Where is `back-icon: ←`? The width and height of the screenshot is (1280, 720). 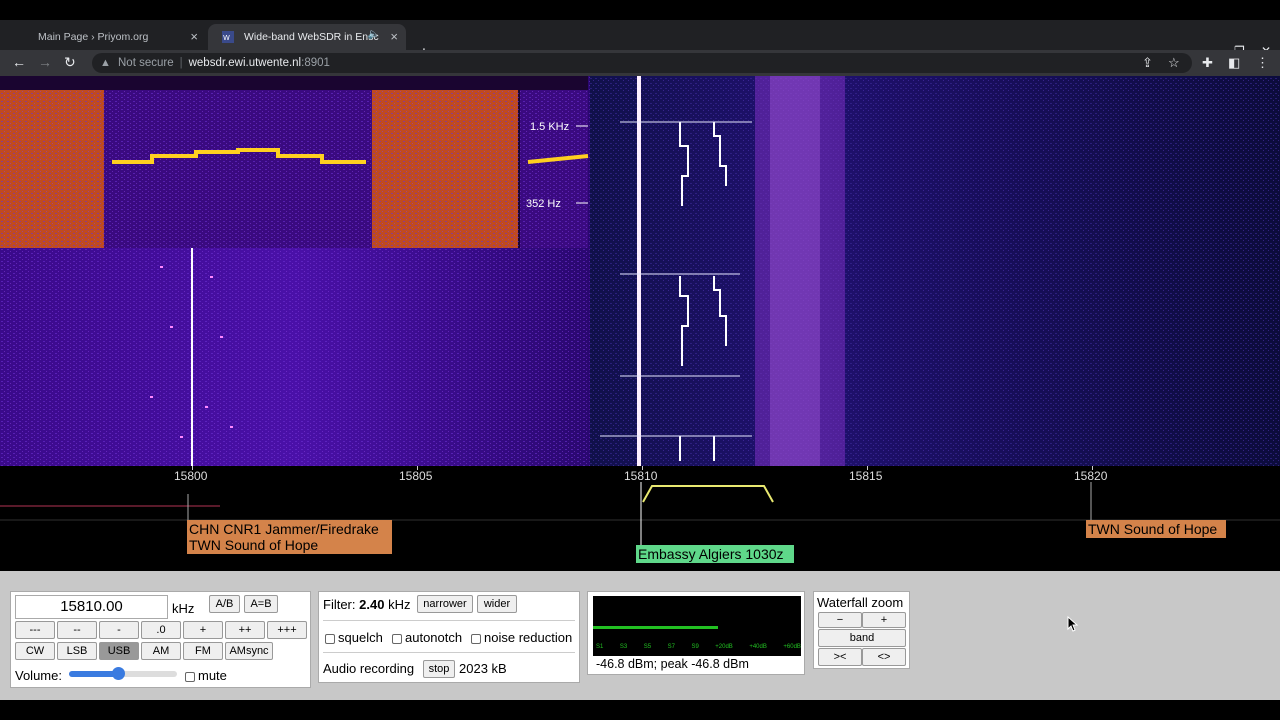
back-icon: ← is located at coordinates (19, 62).